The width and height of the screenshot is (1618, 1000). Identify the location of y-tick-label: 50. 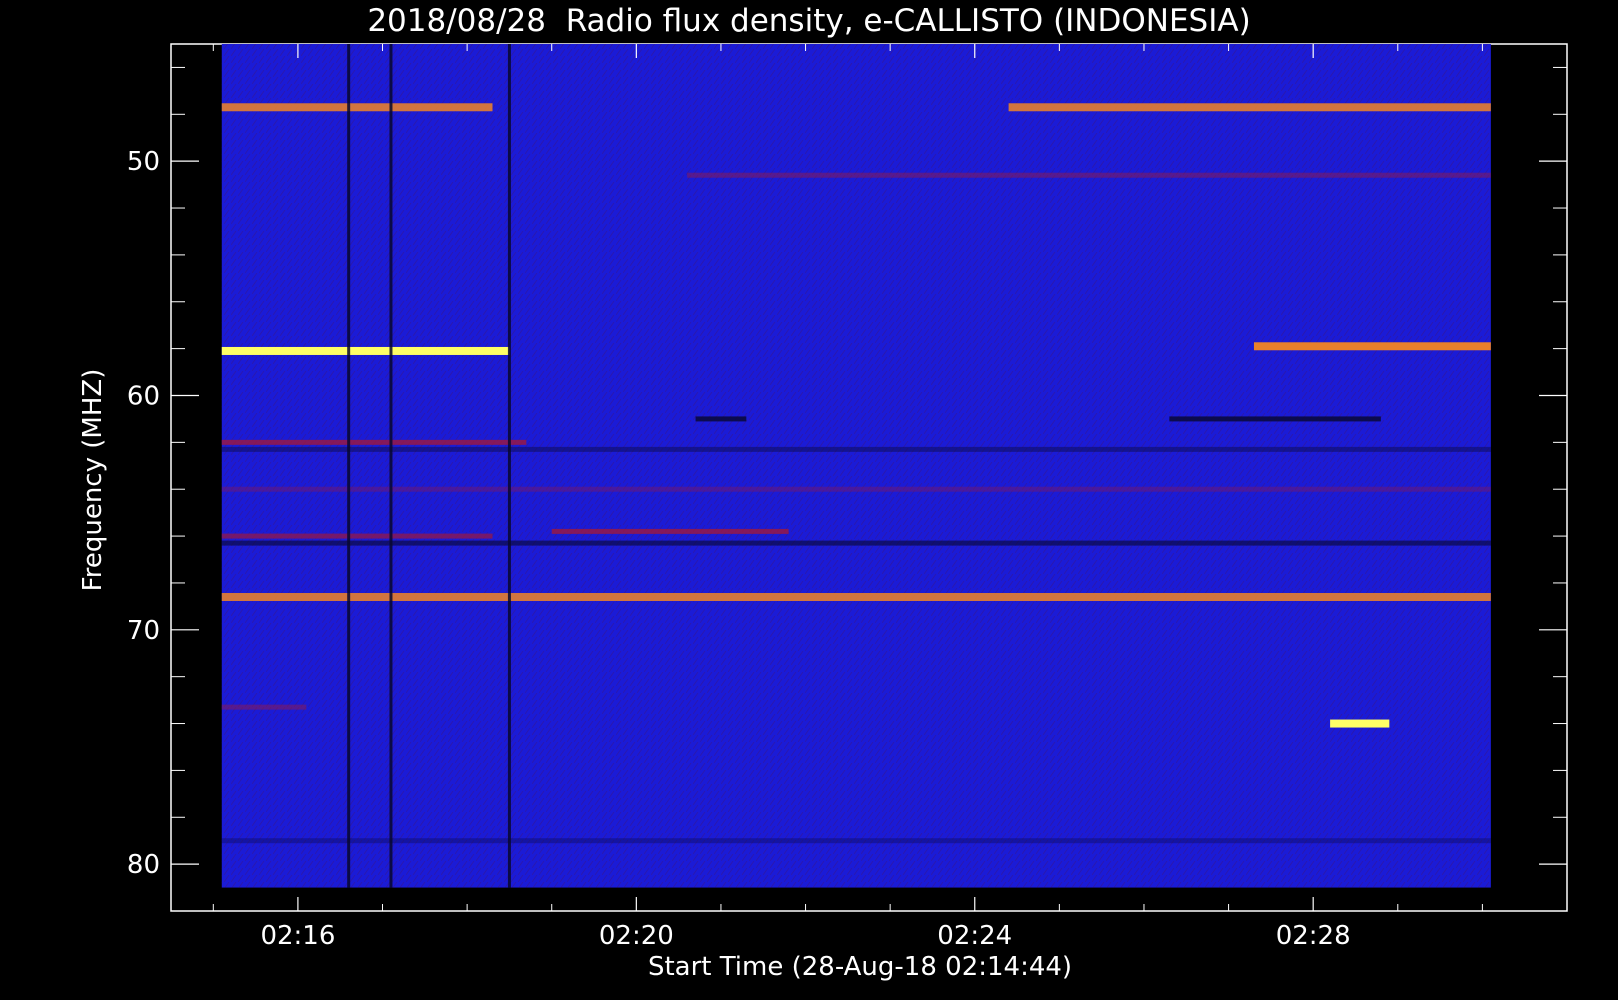
(143, 162).